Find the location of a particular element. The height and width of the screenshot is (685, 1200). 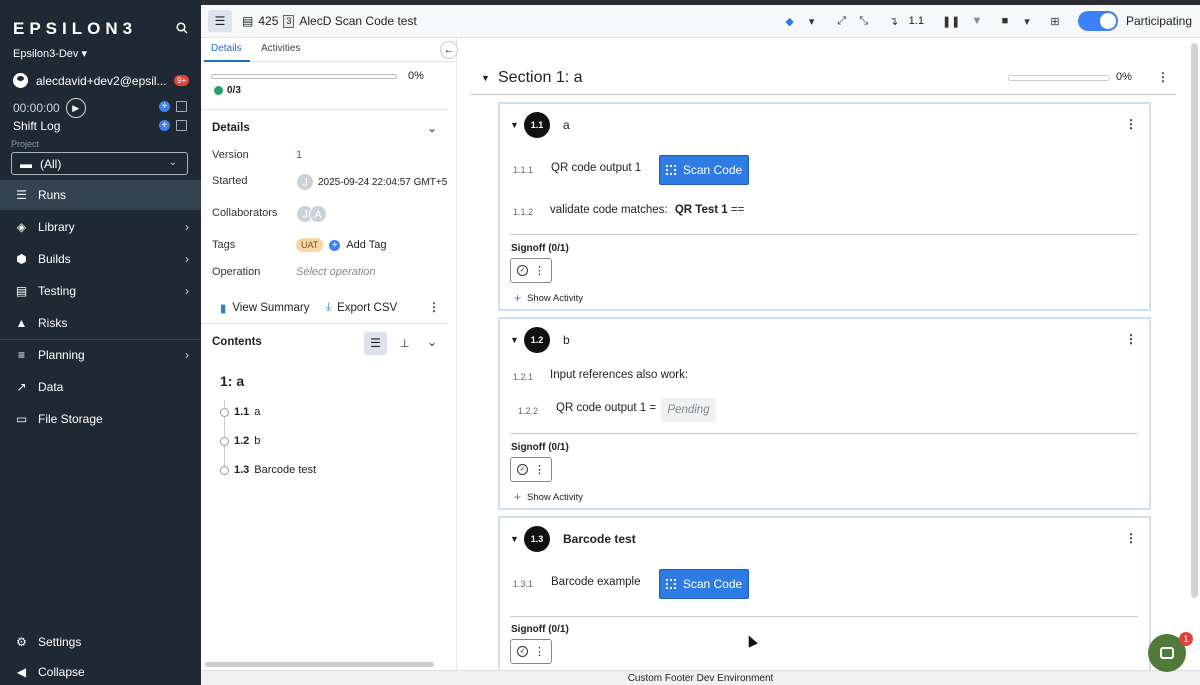

nav-label: Builds is located at coordinates (54, 259).